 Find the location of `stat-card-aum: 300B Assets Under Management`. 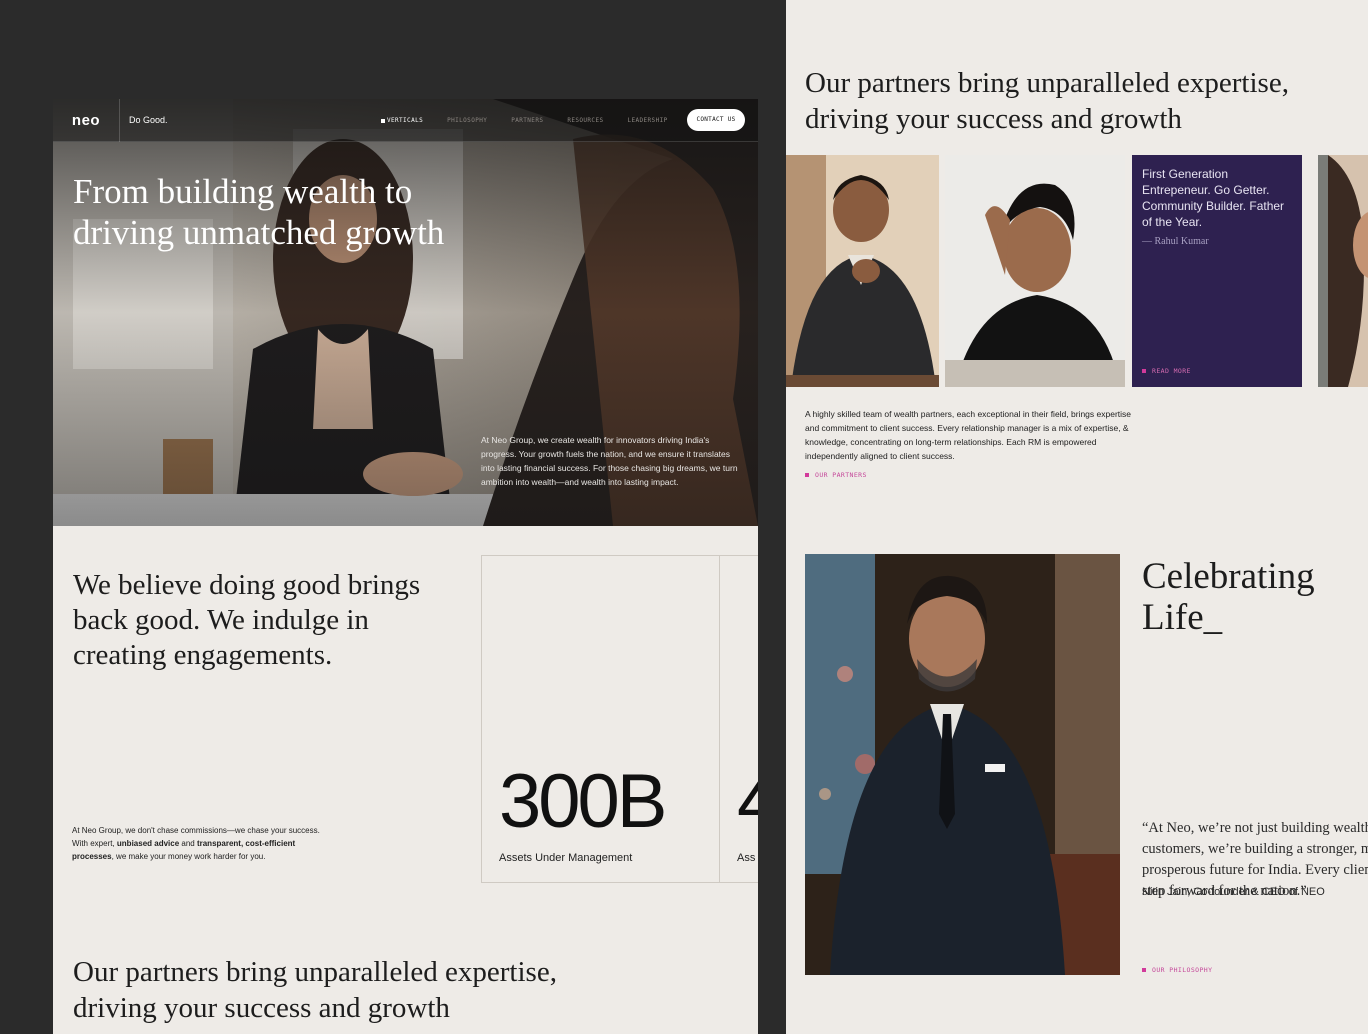

stat-card-aum: 300B Assets Under Management is located at coordinates (600, 719).